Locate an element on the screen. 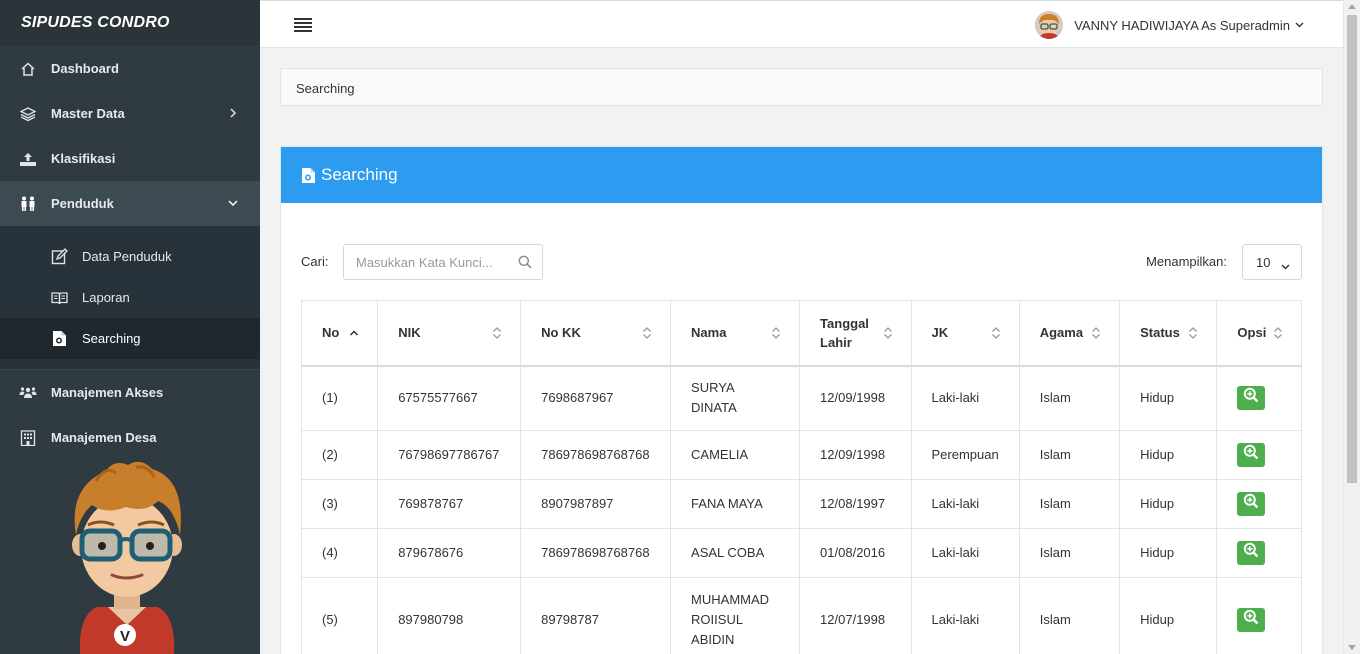 This screenshot has width=1360, height=654. building-icon is located at coordinates (28, 438).